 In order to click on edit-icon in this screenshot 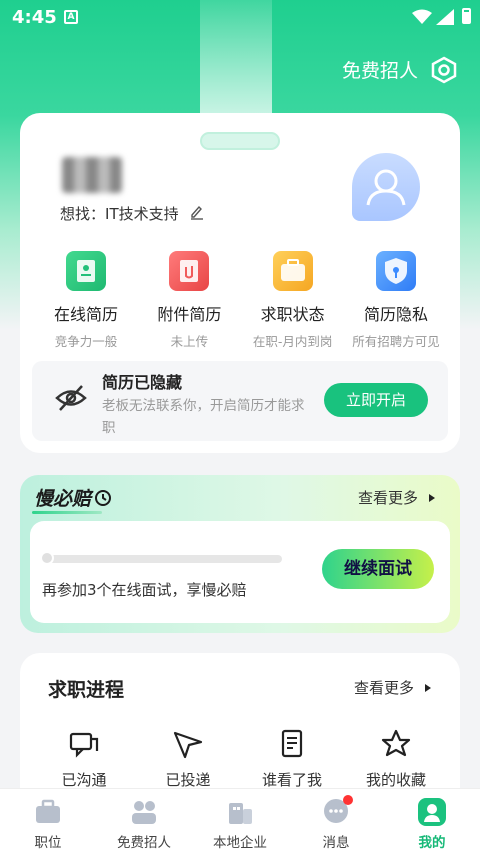, I will do `click(197, 212)`.